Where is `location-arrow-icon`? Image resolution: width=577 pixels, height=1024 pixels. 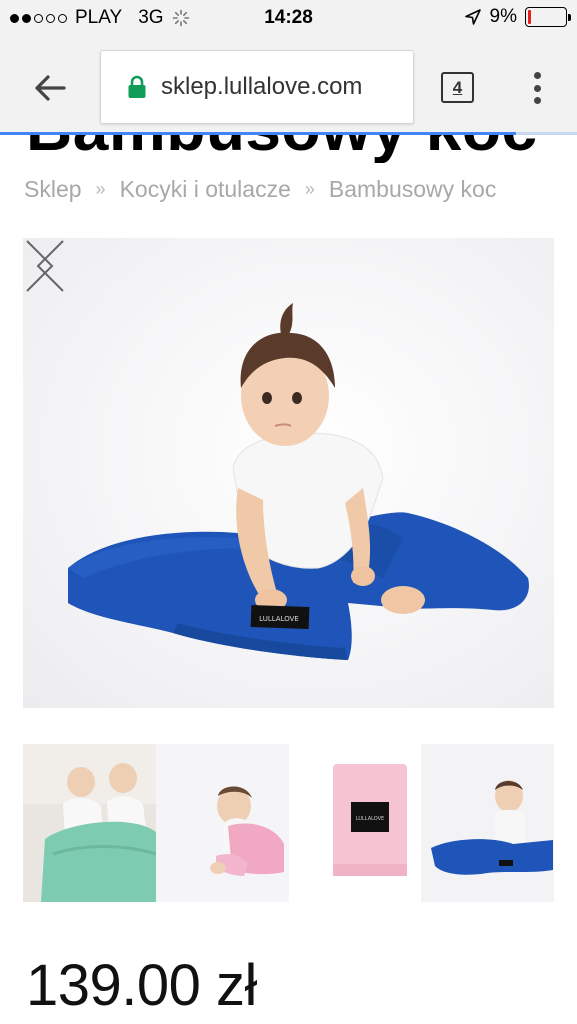
location-arrow-icon is located at coordinates (472, 17).